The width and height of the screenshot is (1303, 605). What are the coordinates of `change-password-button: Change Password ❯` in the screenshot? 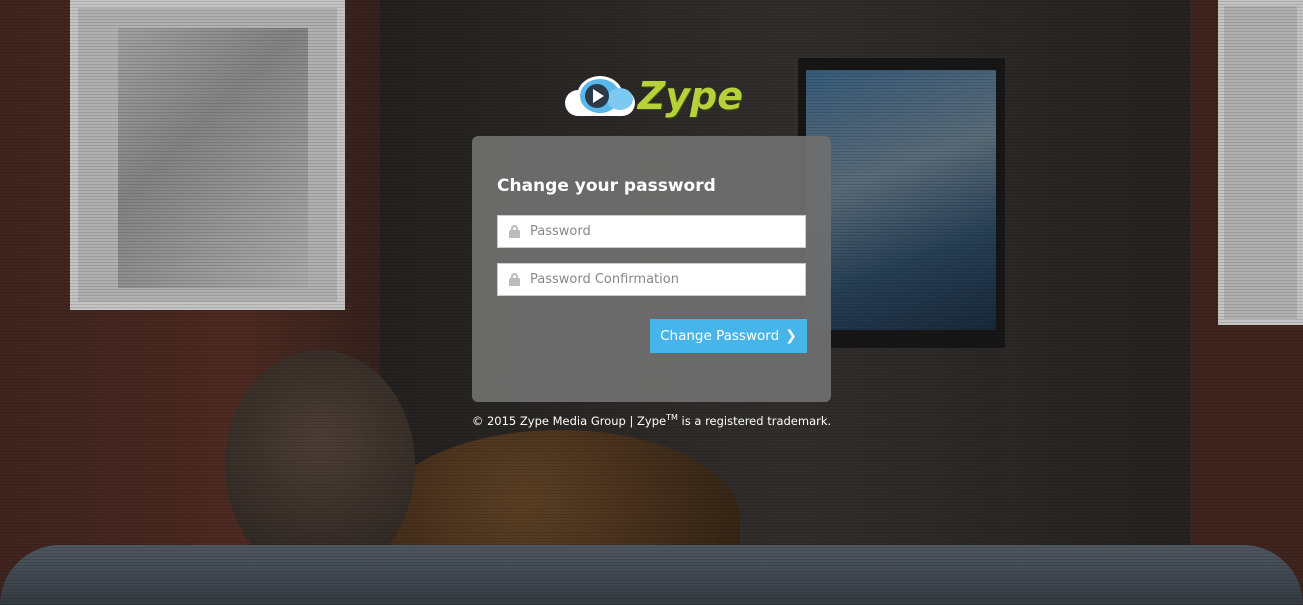 It's located at (728, 336).